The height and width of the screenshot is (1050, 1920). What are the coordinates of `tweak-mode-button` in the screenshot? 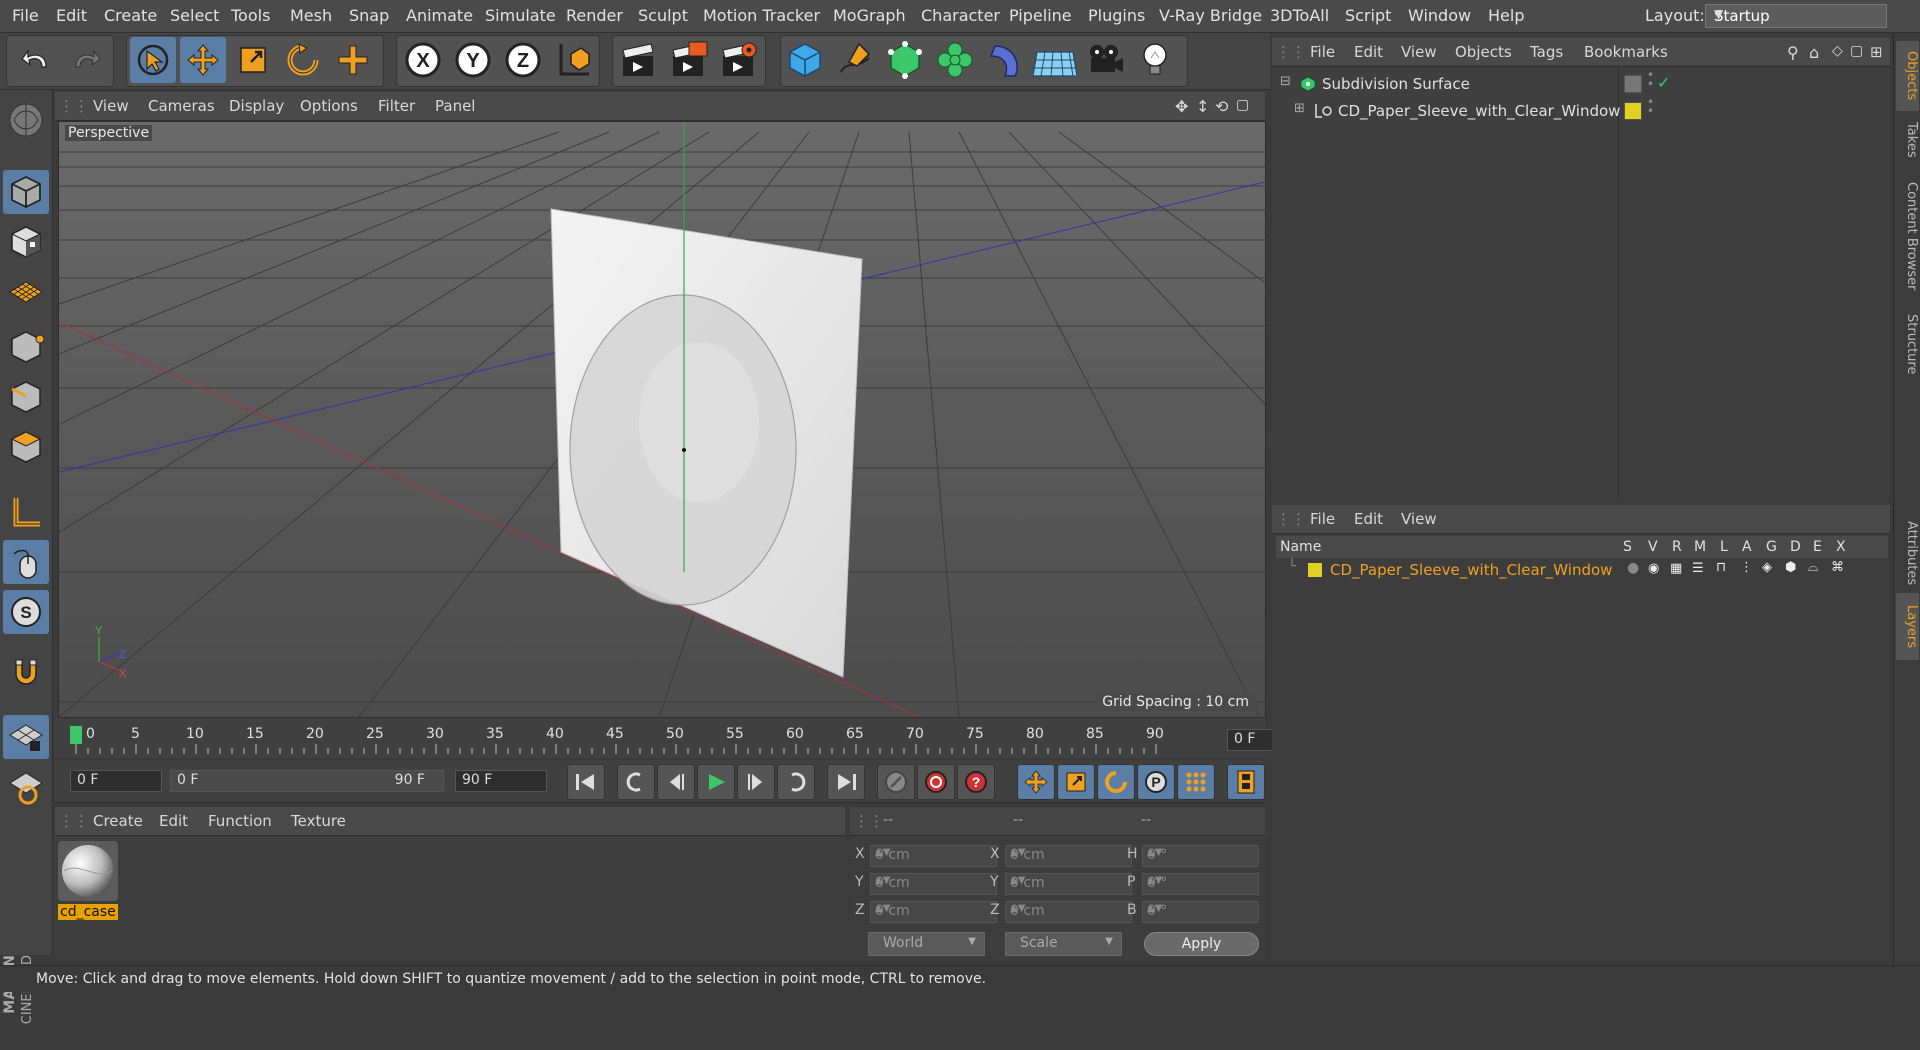 It's located at (26, 562).